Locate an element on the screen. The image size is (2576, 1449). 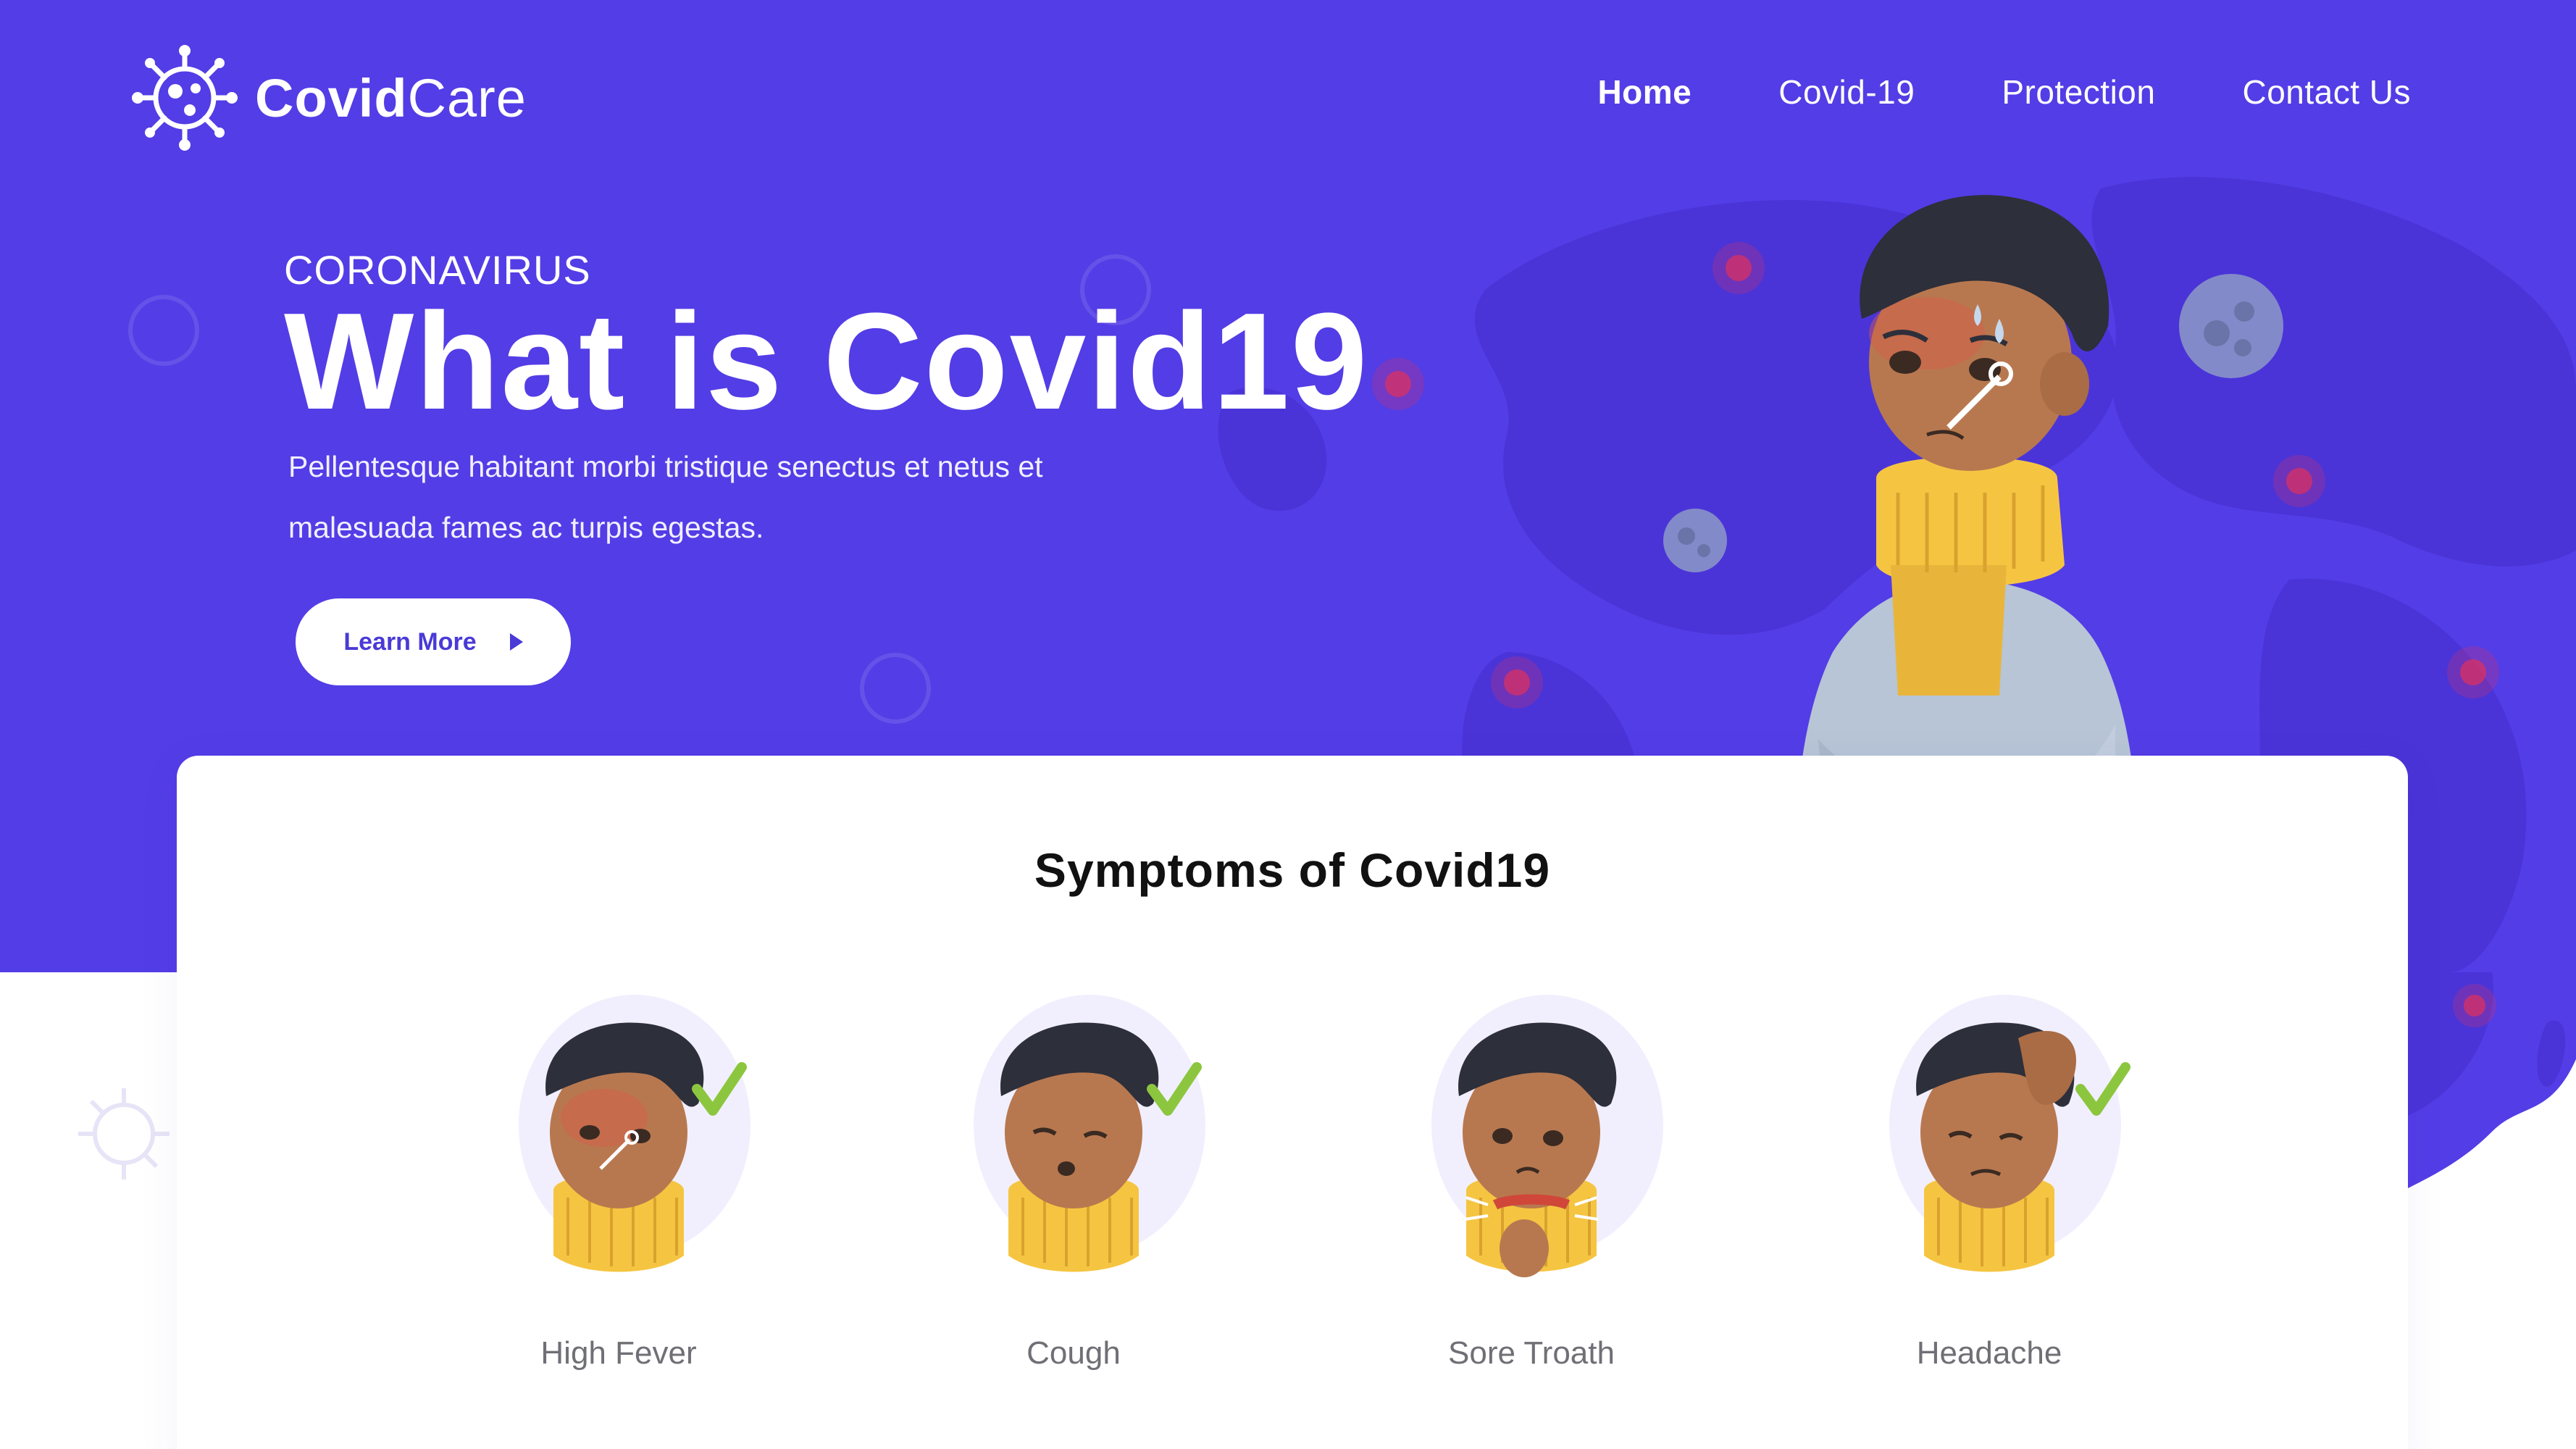
sore-throat-icon is located at coordinates (1547, 1136).